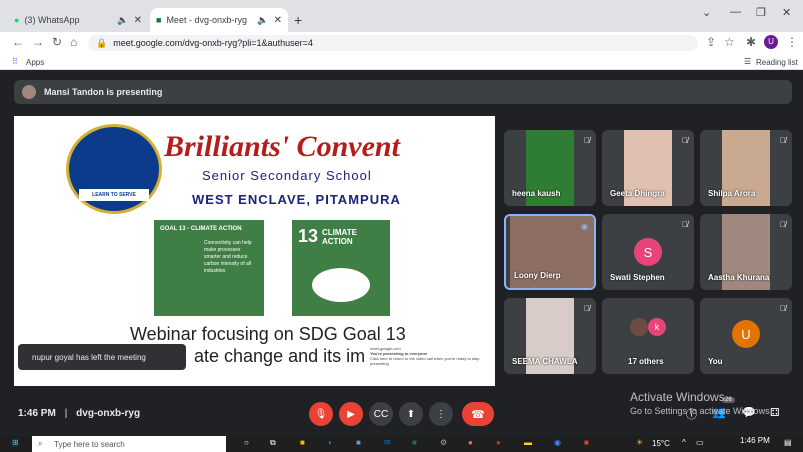  What do you see at coordinates (470, 442) in the screenshot?
I see `firefox-icon: ●` at bounding box center [470, 442].